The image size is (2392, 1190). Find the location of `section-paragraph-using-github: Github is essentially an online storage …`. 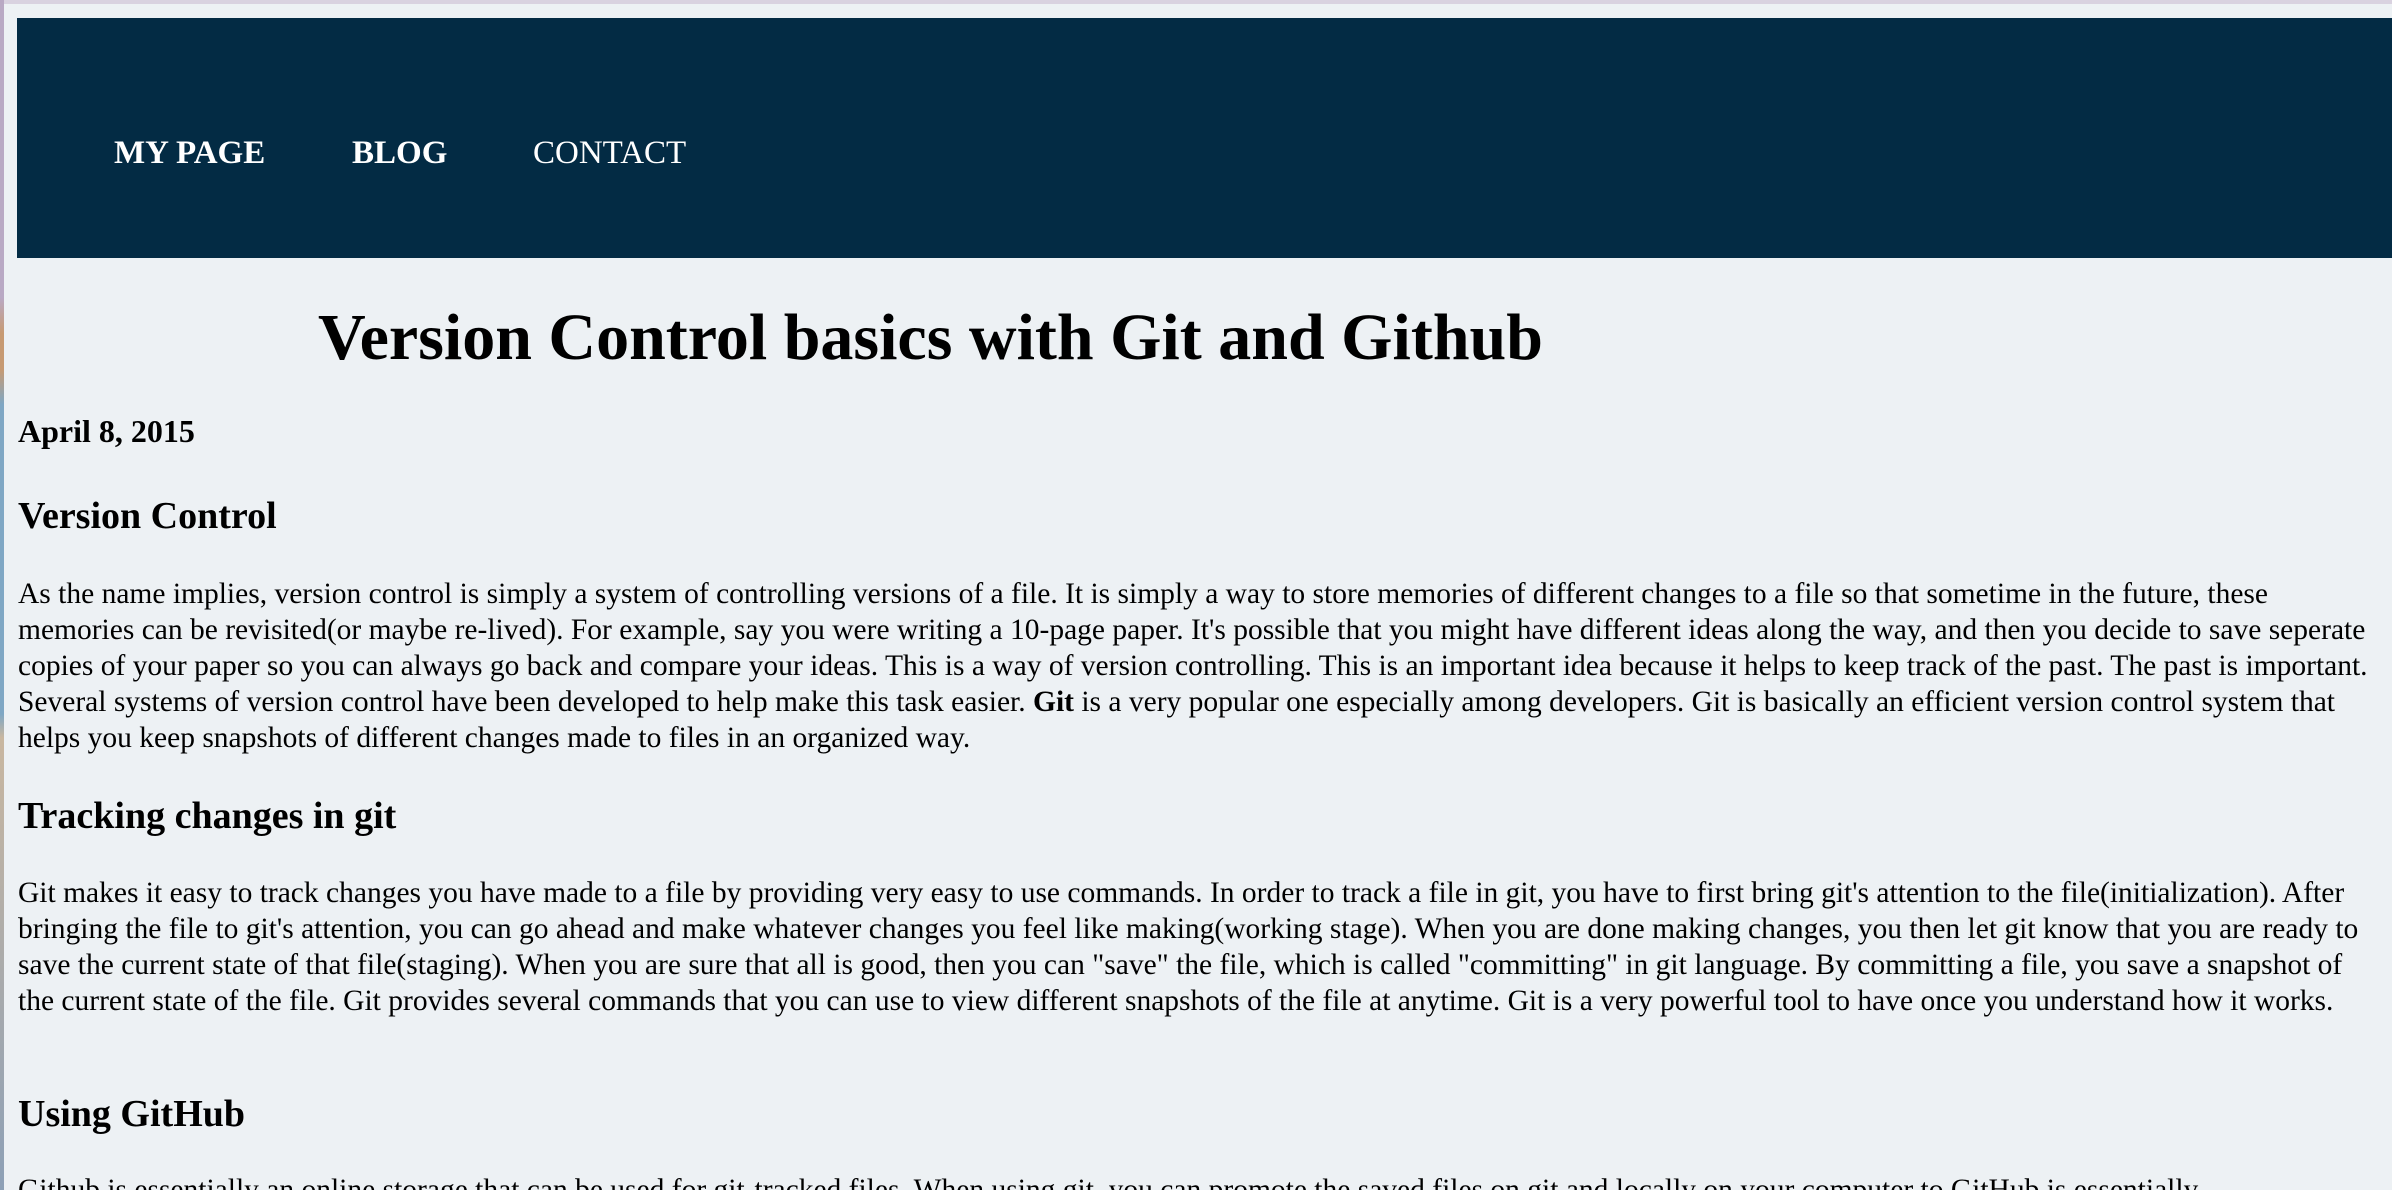

section-paragraph-using-github: Github is essentially an online storage … is located at coordinates (1108, 1182).